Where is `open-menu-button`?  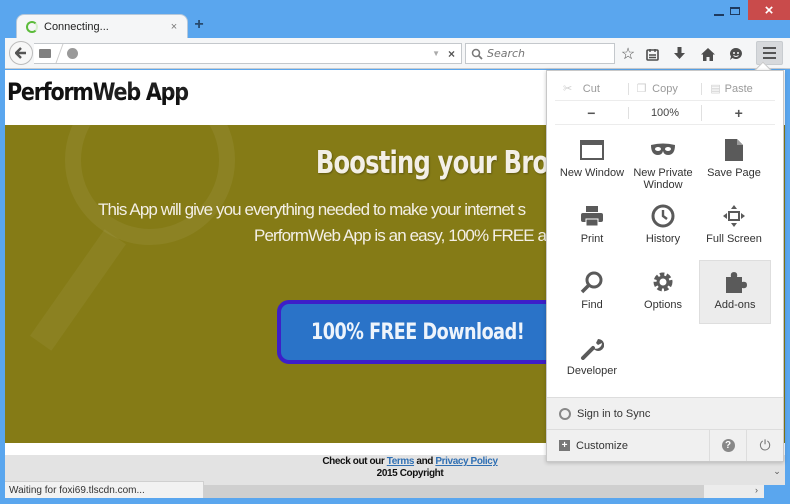
open-menu-button is located at coordinates (769, 53).